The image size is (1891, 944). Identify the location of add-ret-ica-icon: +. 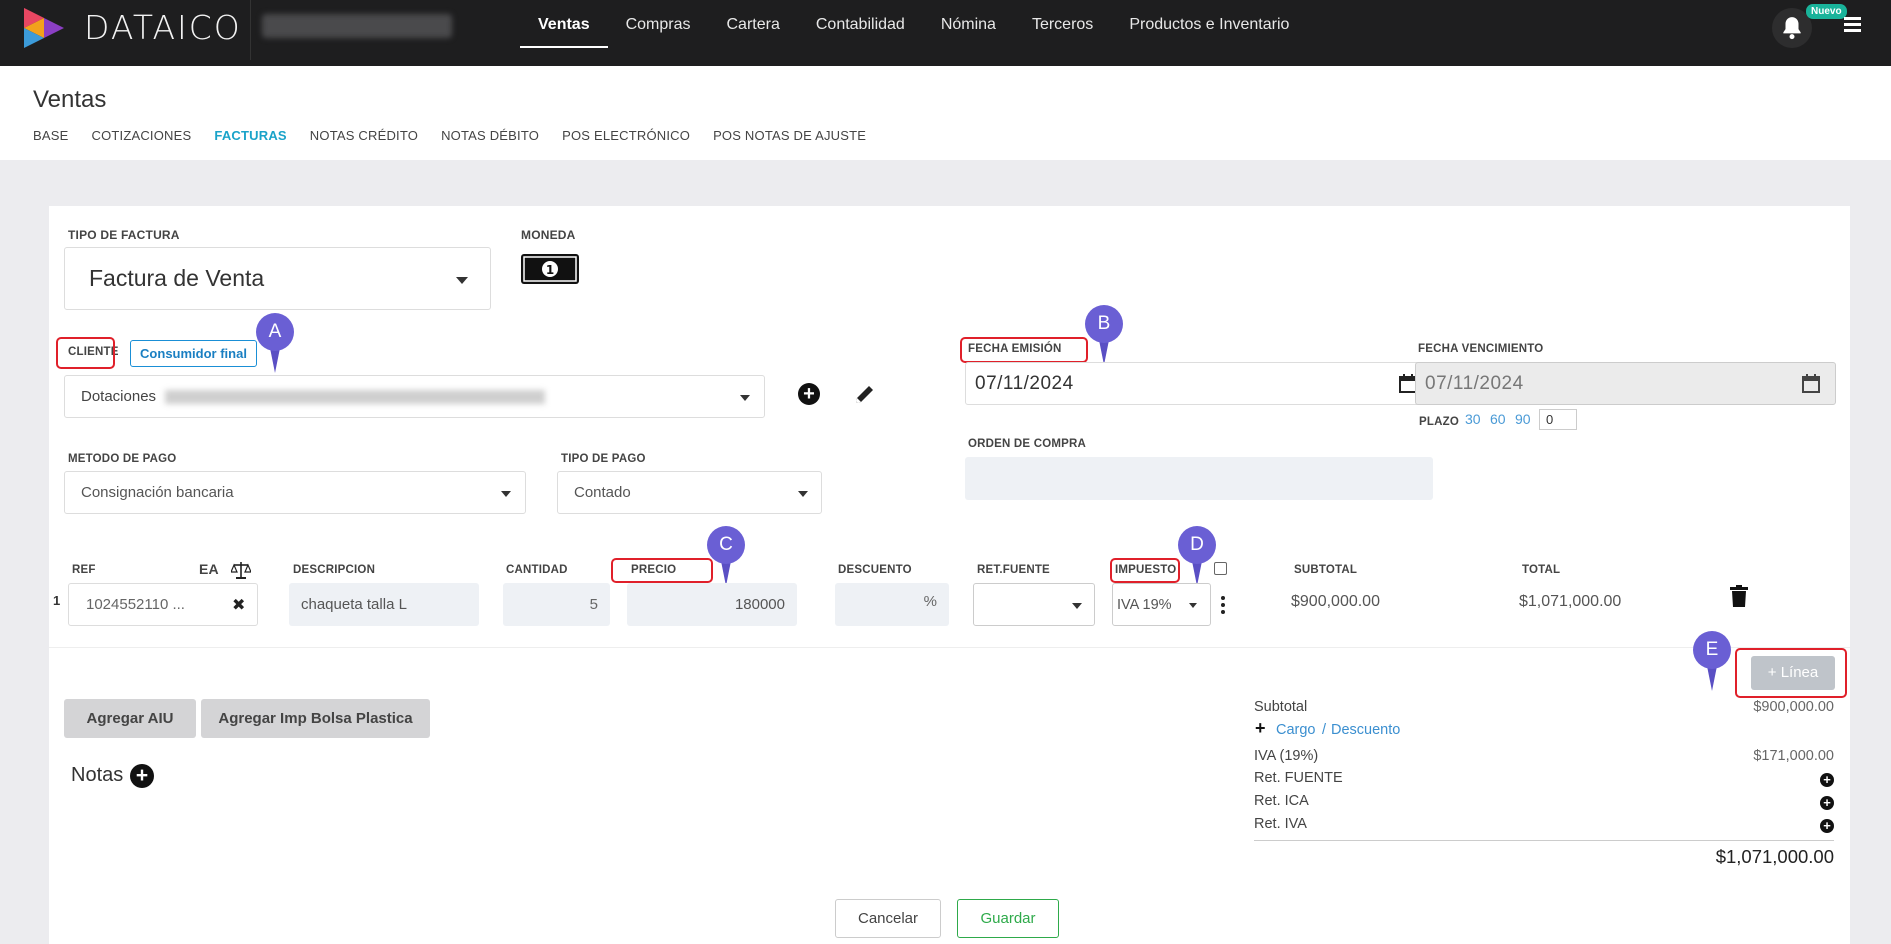
(1827, 803).